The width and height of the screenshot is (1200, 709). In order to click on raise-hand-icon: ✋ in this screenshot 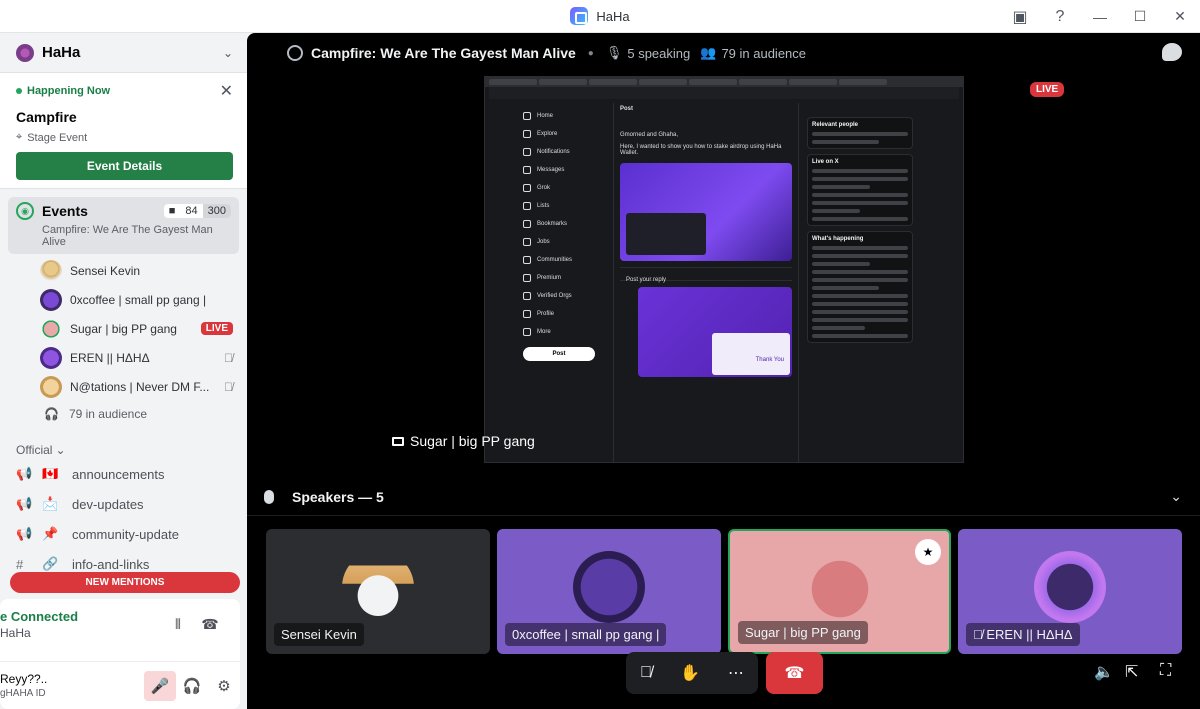, I will do `click(690, 673)`.